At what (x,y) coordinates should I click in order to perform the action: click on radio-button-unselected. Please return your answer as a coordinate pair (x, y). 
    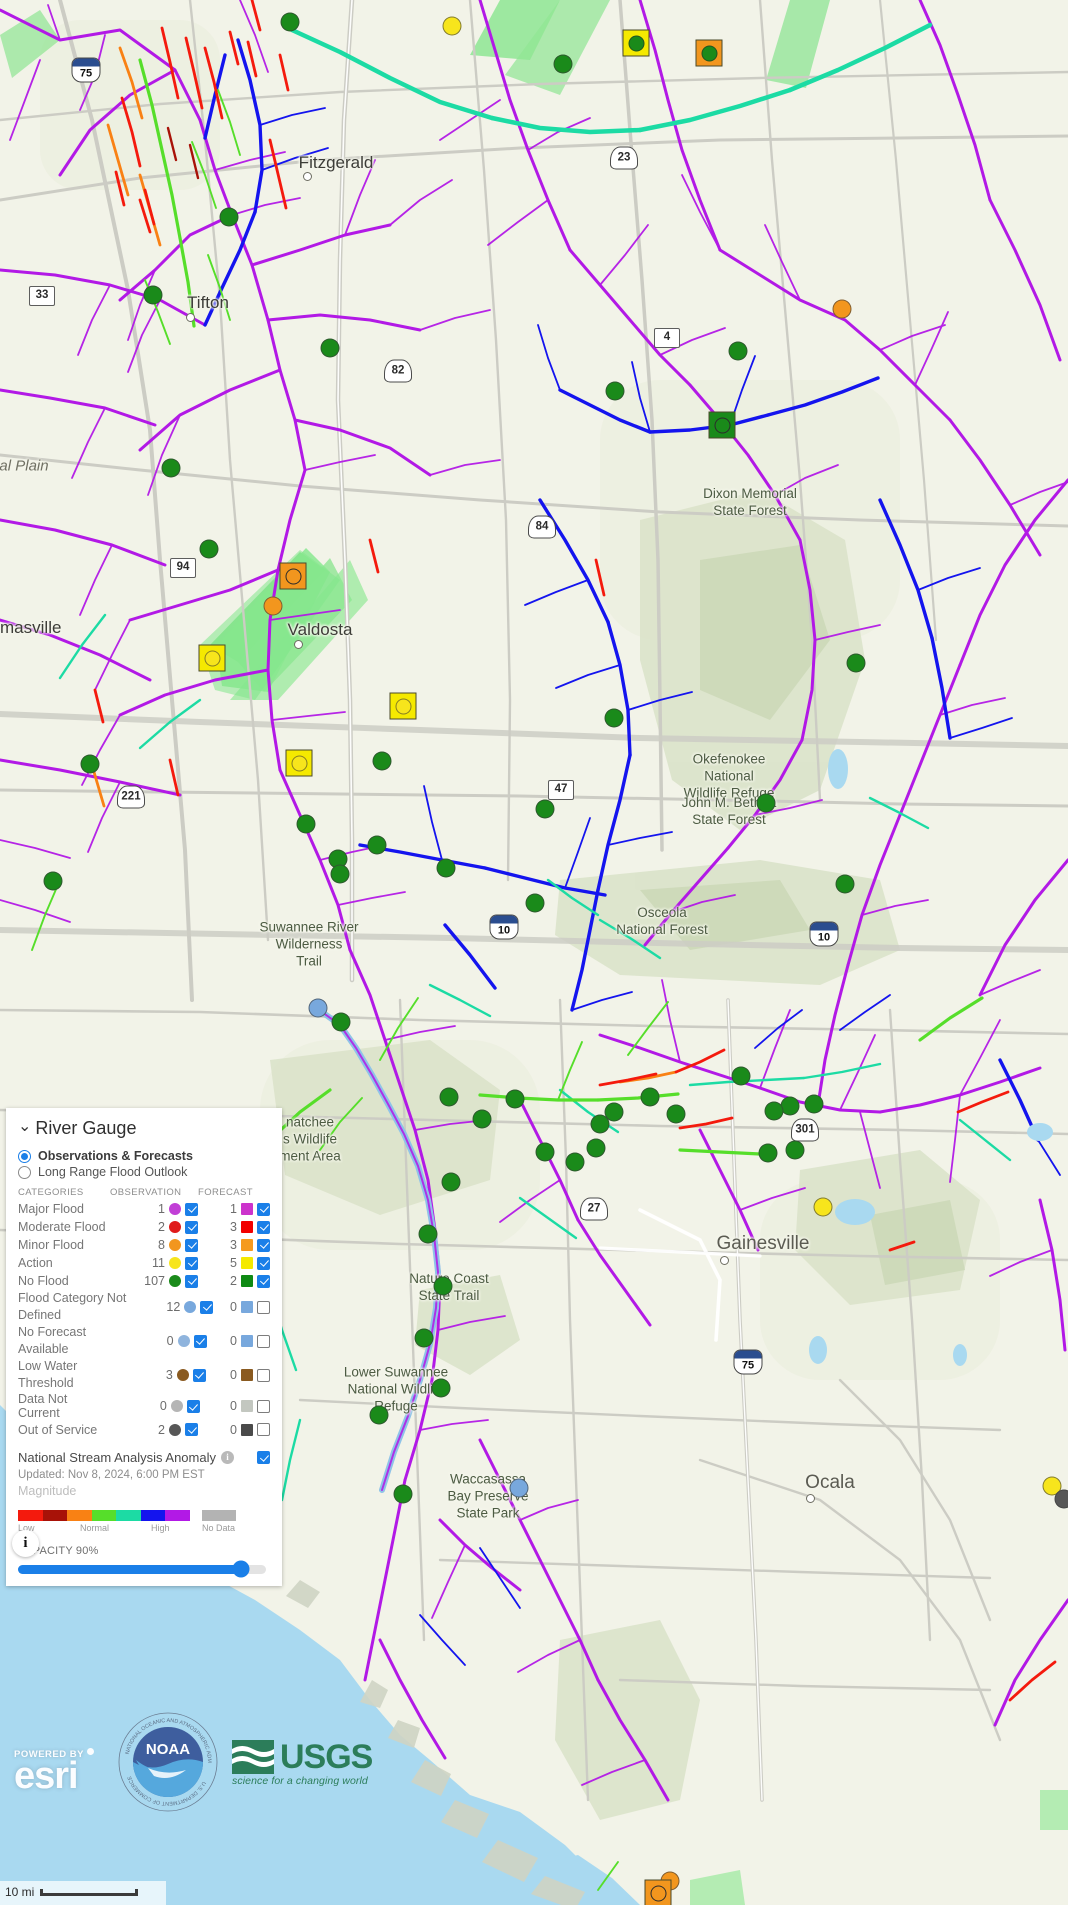
    Looking at the image, I should click on (24, 1172).